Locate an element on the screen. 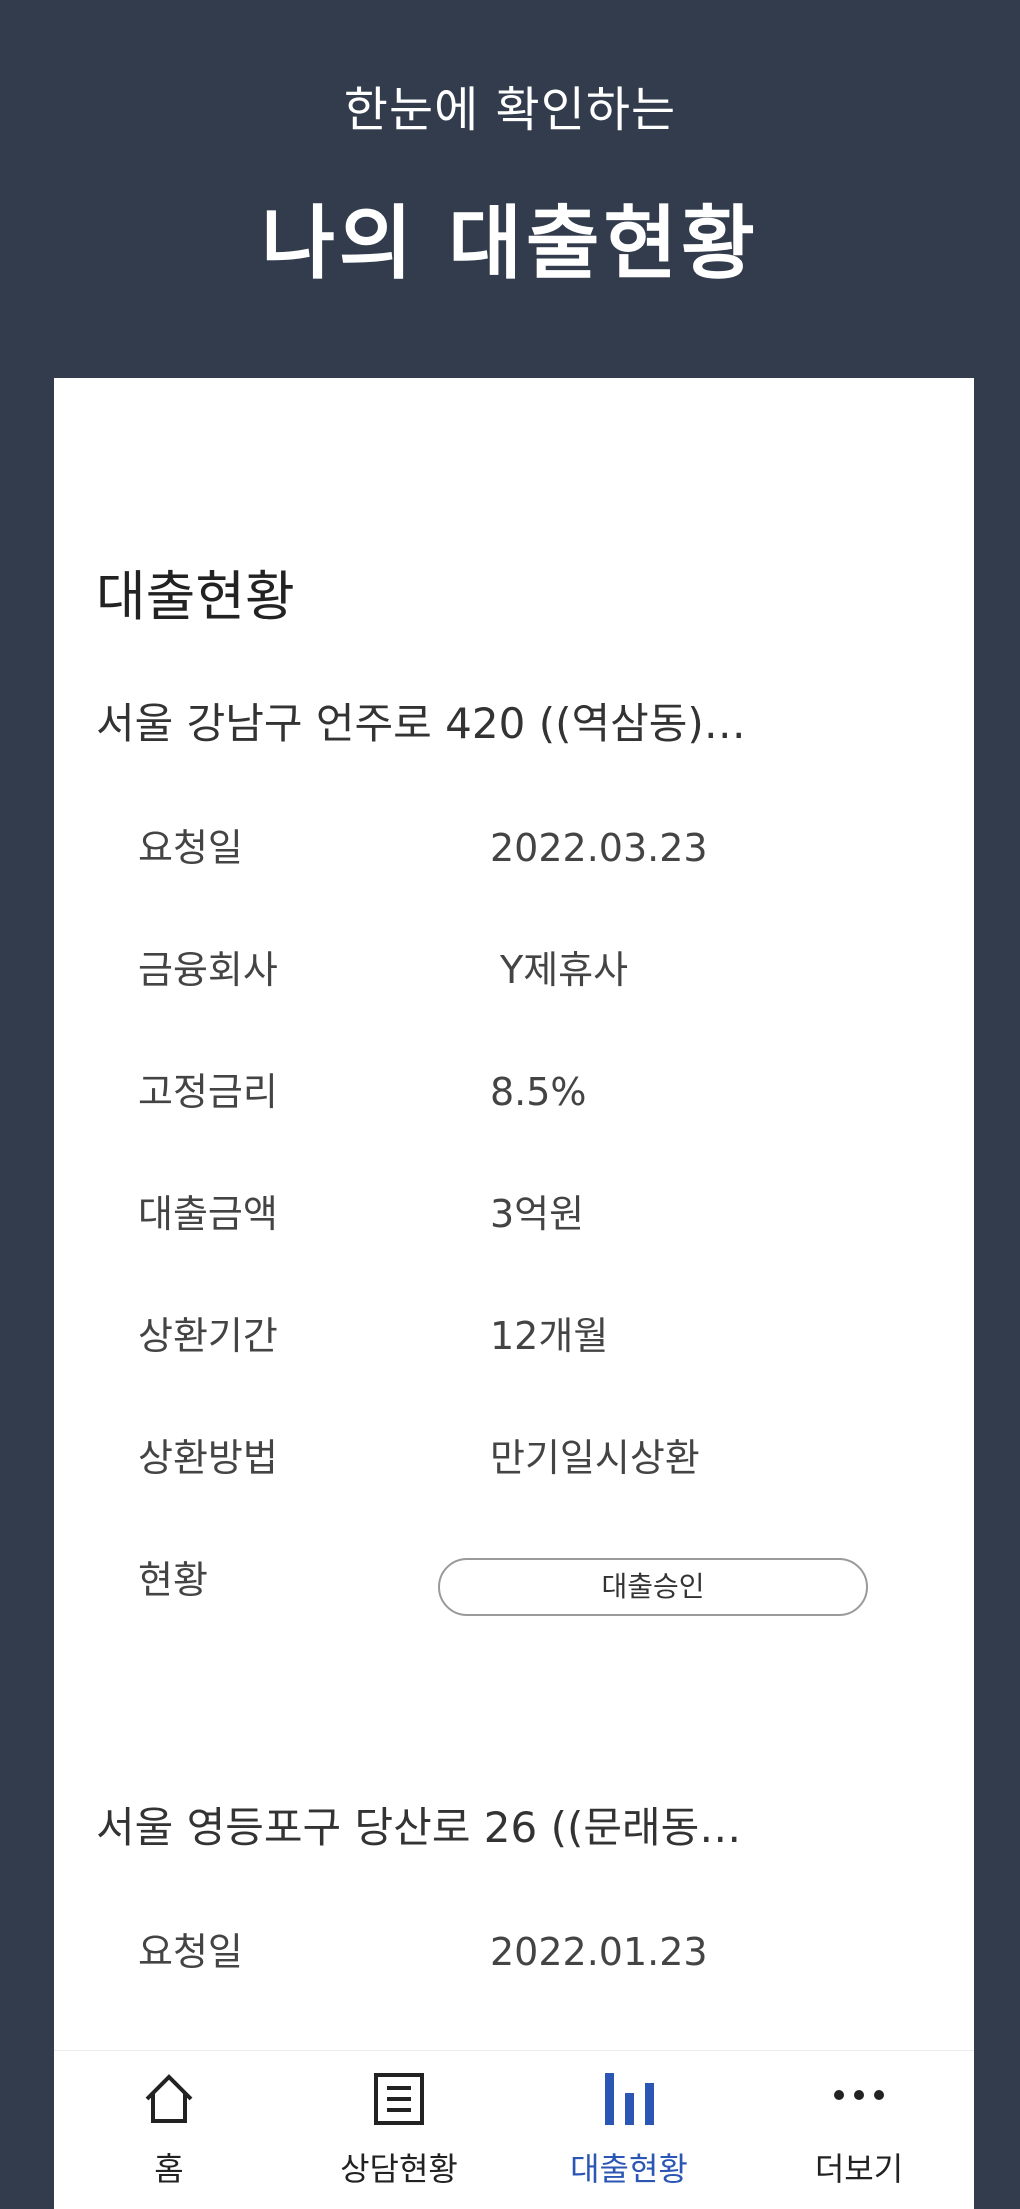 Image resolution: width=1020 pixels, height=2209 pixels. header-subtitle: 한눈에 확인하는 is located at coordinates (510, 110).